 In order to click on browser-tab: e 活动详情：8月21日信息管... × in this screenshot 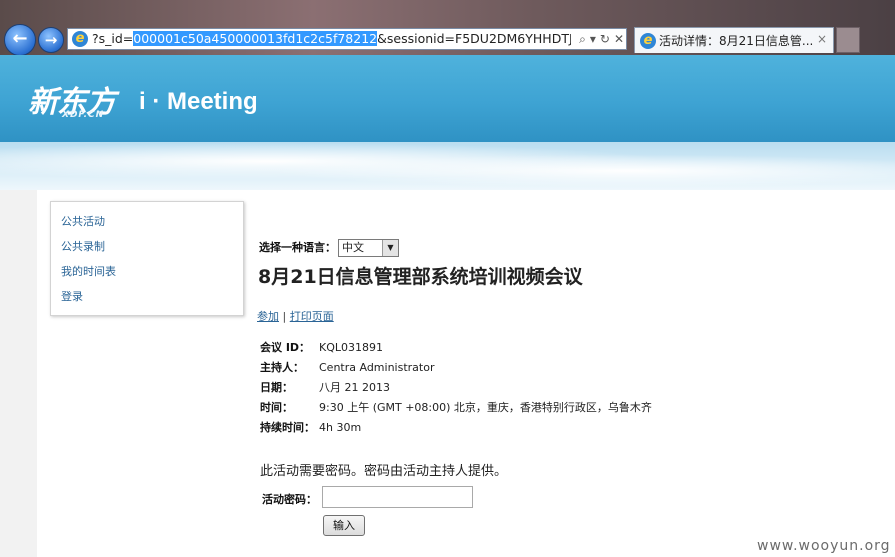, I will do `click(734, 40)`.